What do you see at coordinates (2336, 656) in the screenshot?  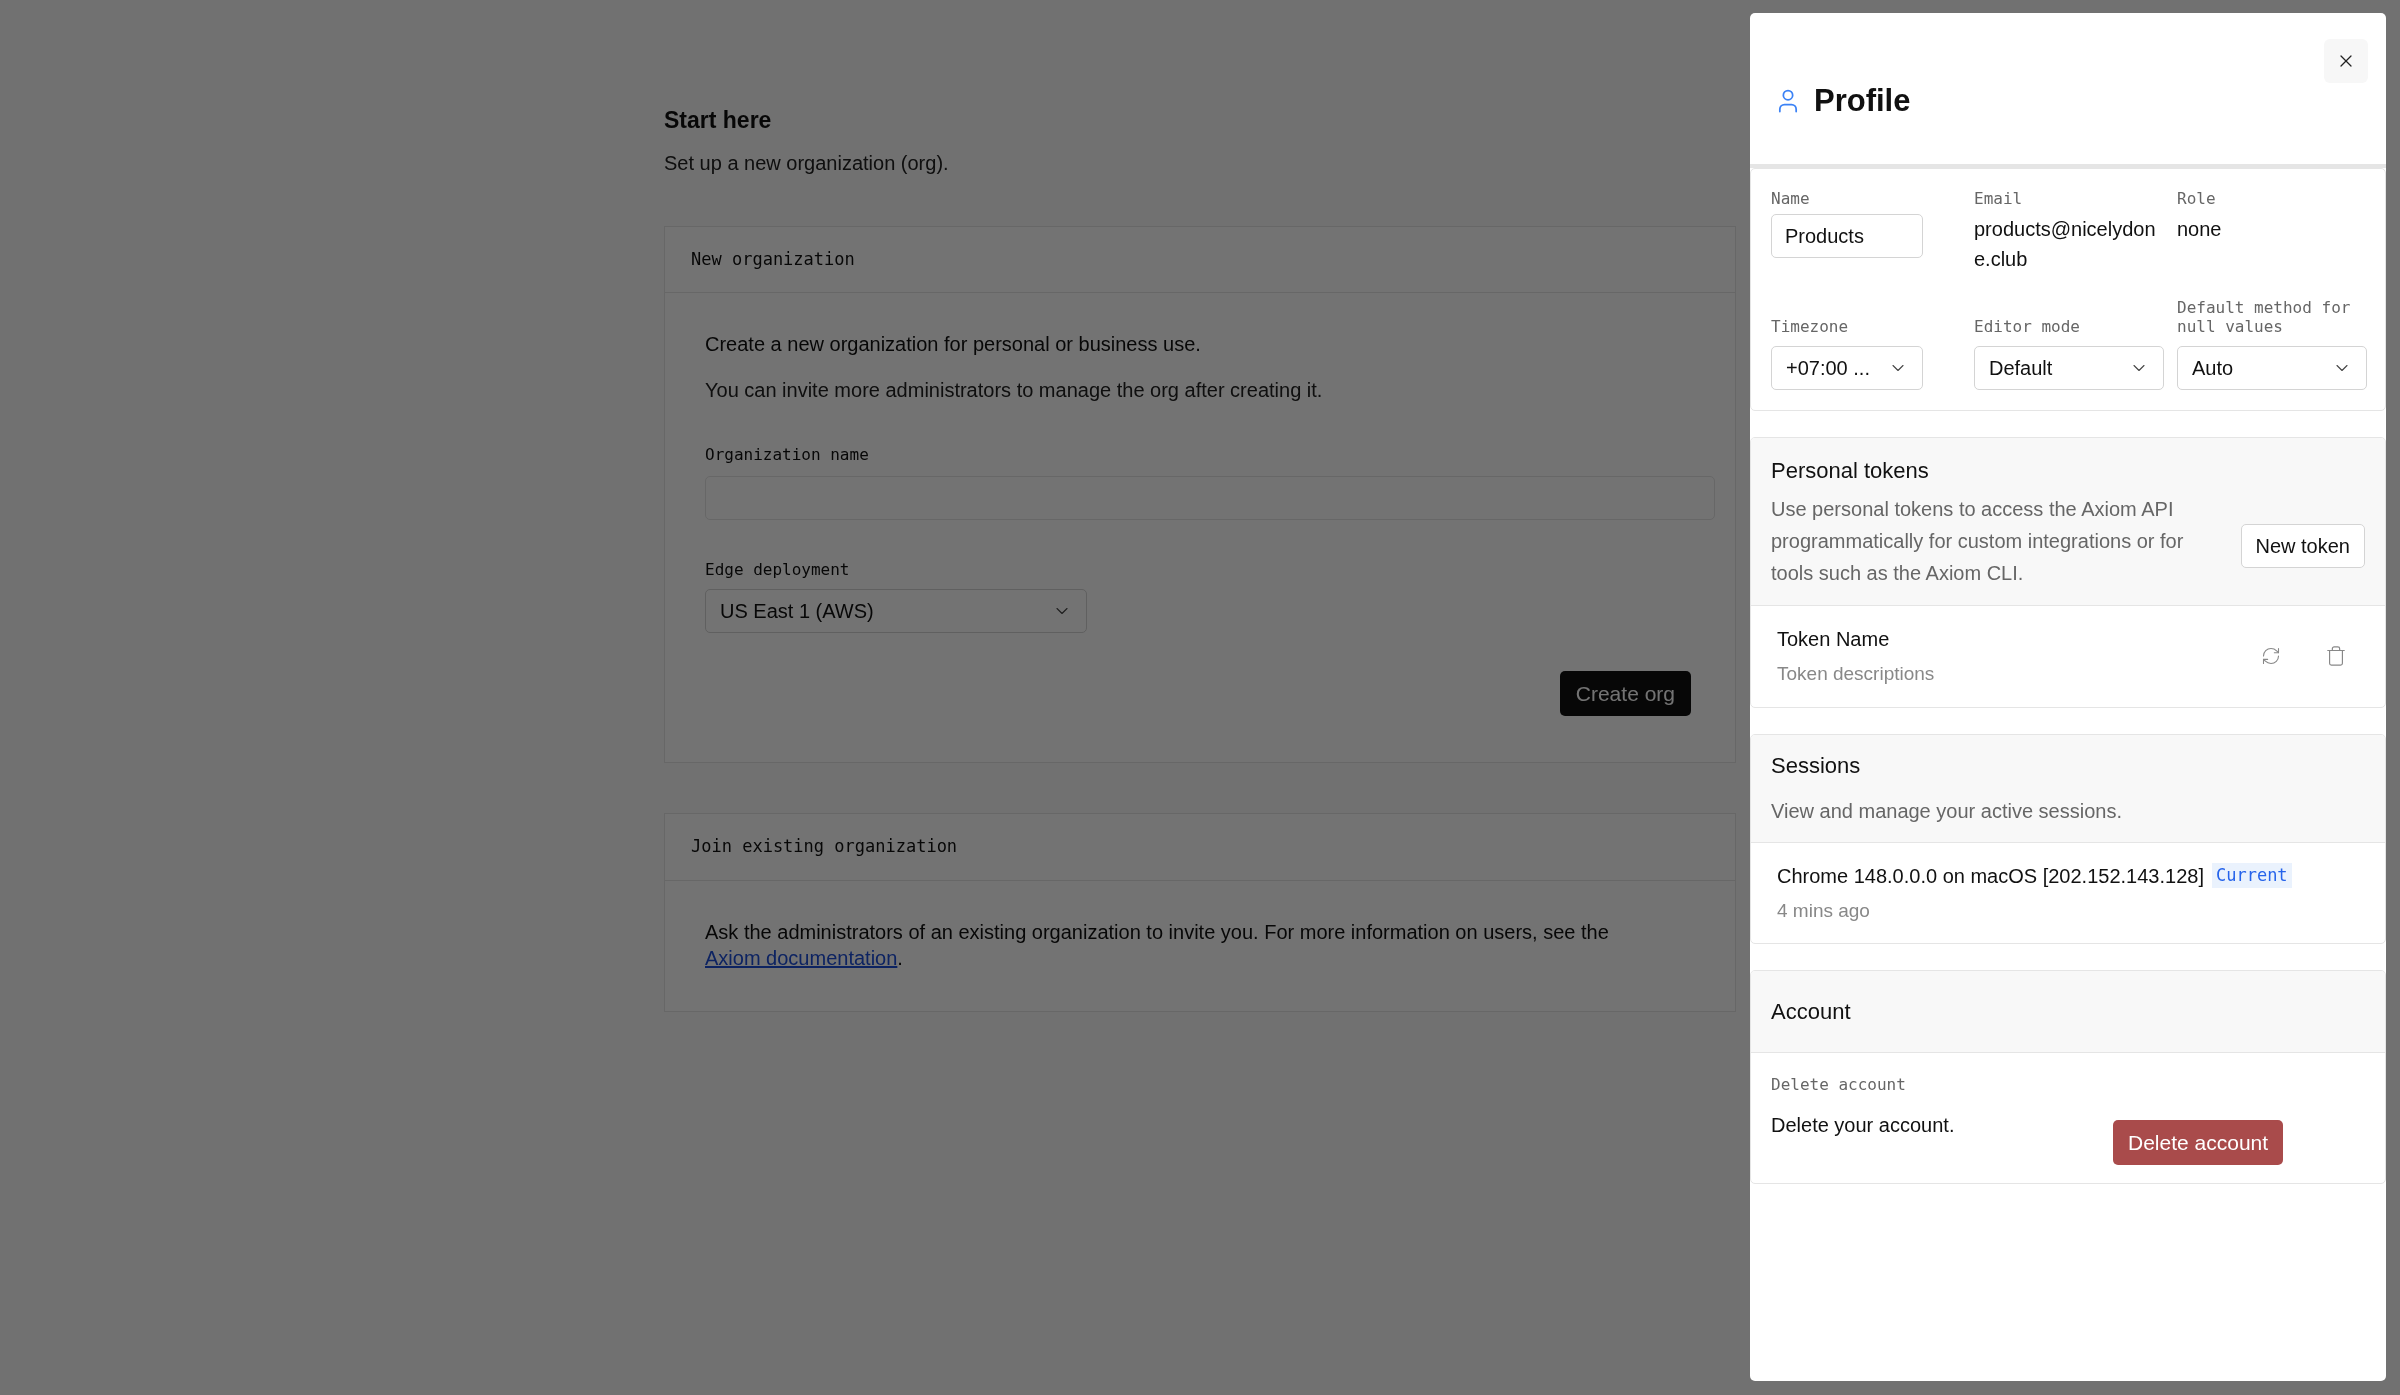 I see `trash-icon` at bounding box center [2336, 656].